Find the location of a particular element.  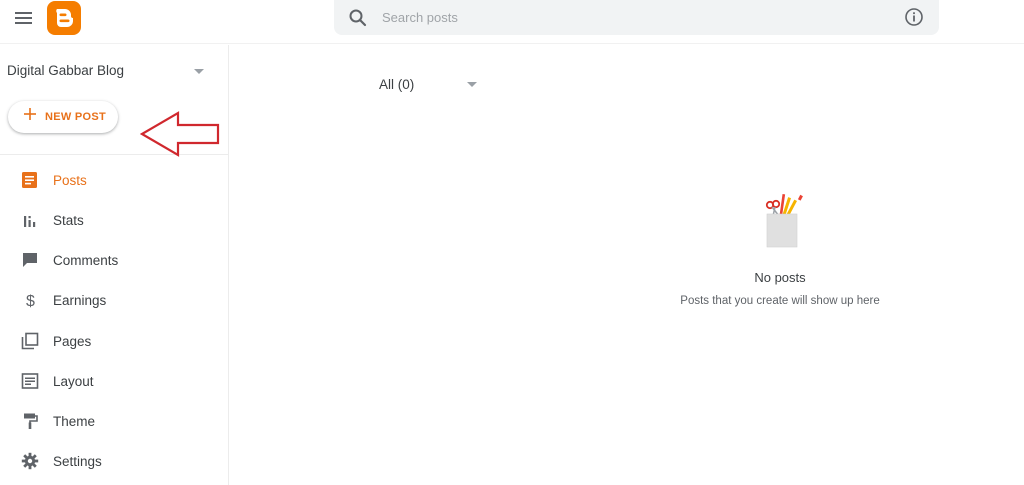

new-post-button: NEW POST is located at coordinates (63, 117).